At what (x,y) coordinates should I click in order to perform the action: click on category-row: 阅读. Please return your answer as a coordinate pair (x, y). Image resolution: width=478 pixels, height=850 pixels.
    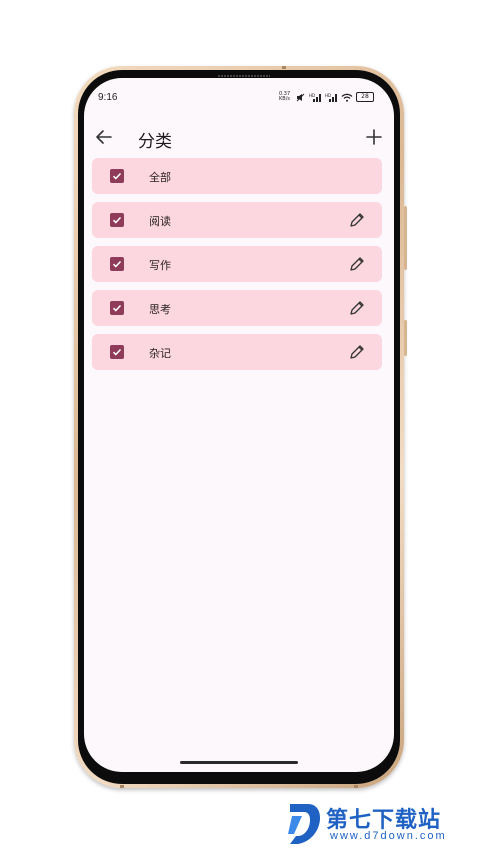
    Looking at the image, I should click on (237, 220).